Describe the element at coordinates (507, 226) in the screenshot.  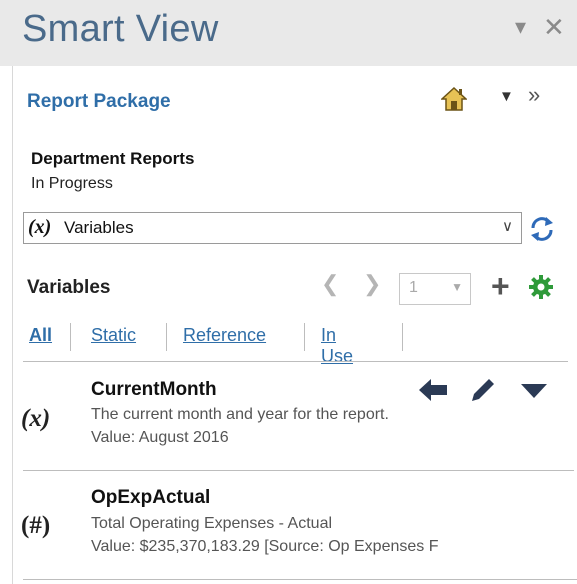
I see `chevron-down-icon: ∨` at that location.